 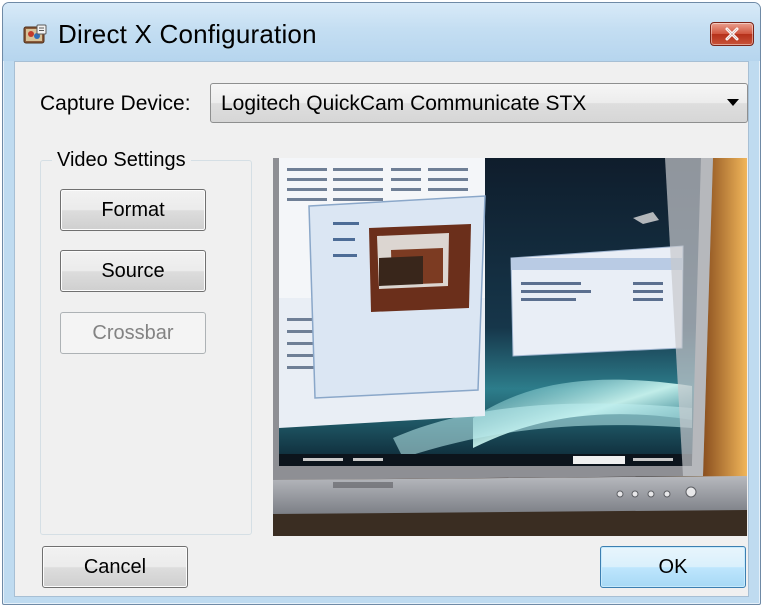 I want to click on window-title: Direct X Configuration, so click(x=187, y=34).